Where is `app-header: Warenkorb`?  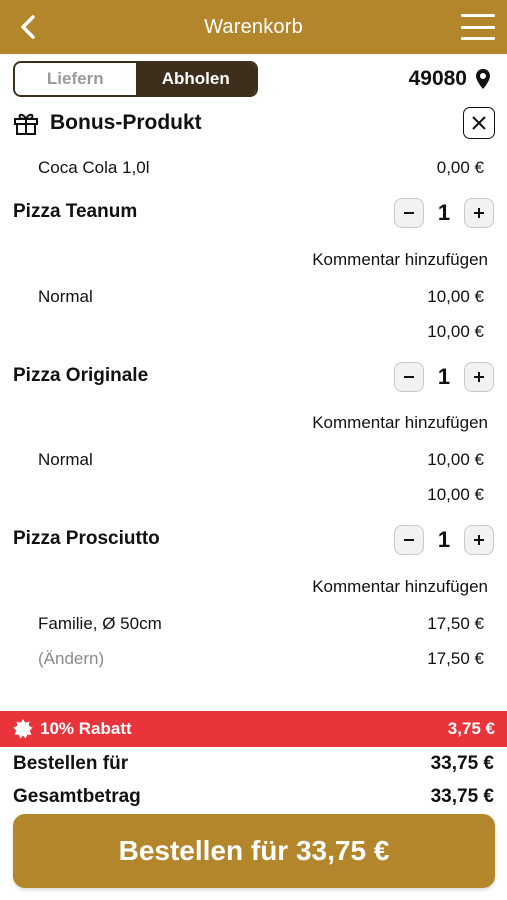
app-header: Warenkorb is located at coordinates (253, 27).